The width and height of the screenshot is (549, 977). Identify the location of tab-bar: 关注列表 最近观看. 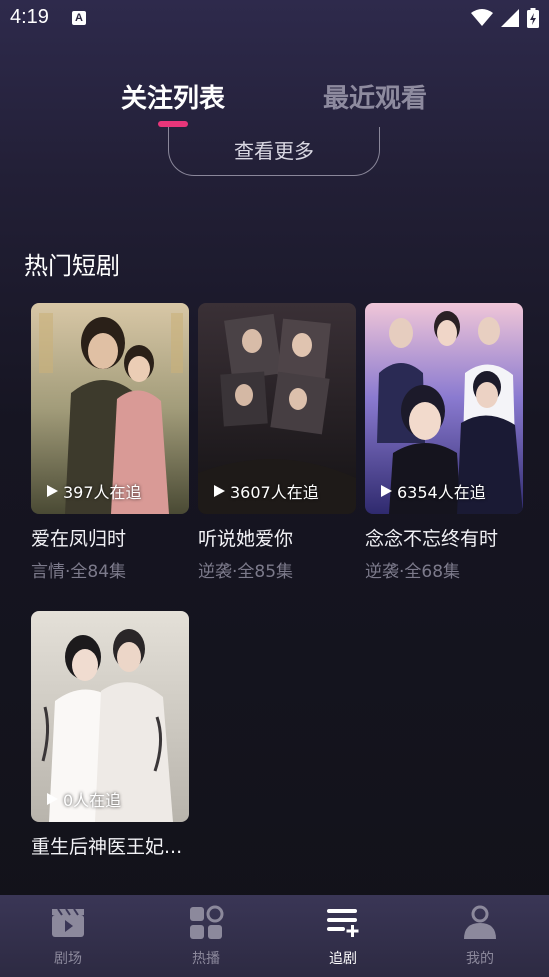
(274, 98).